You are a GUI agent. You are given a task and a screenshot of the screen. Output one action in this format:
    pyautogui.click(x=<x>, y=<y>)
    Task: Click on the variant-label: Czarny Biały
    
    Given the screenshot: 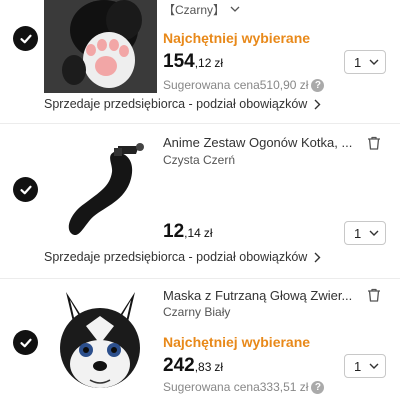 What is the action you would take?
    pyautogui.click(x=197, y=312)
    